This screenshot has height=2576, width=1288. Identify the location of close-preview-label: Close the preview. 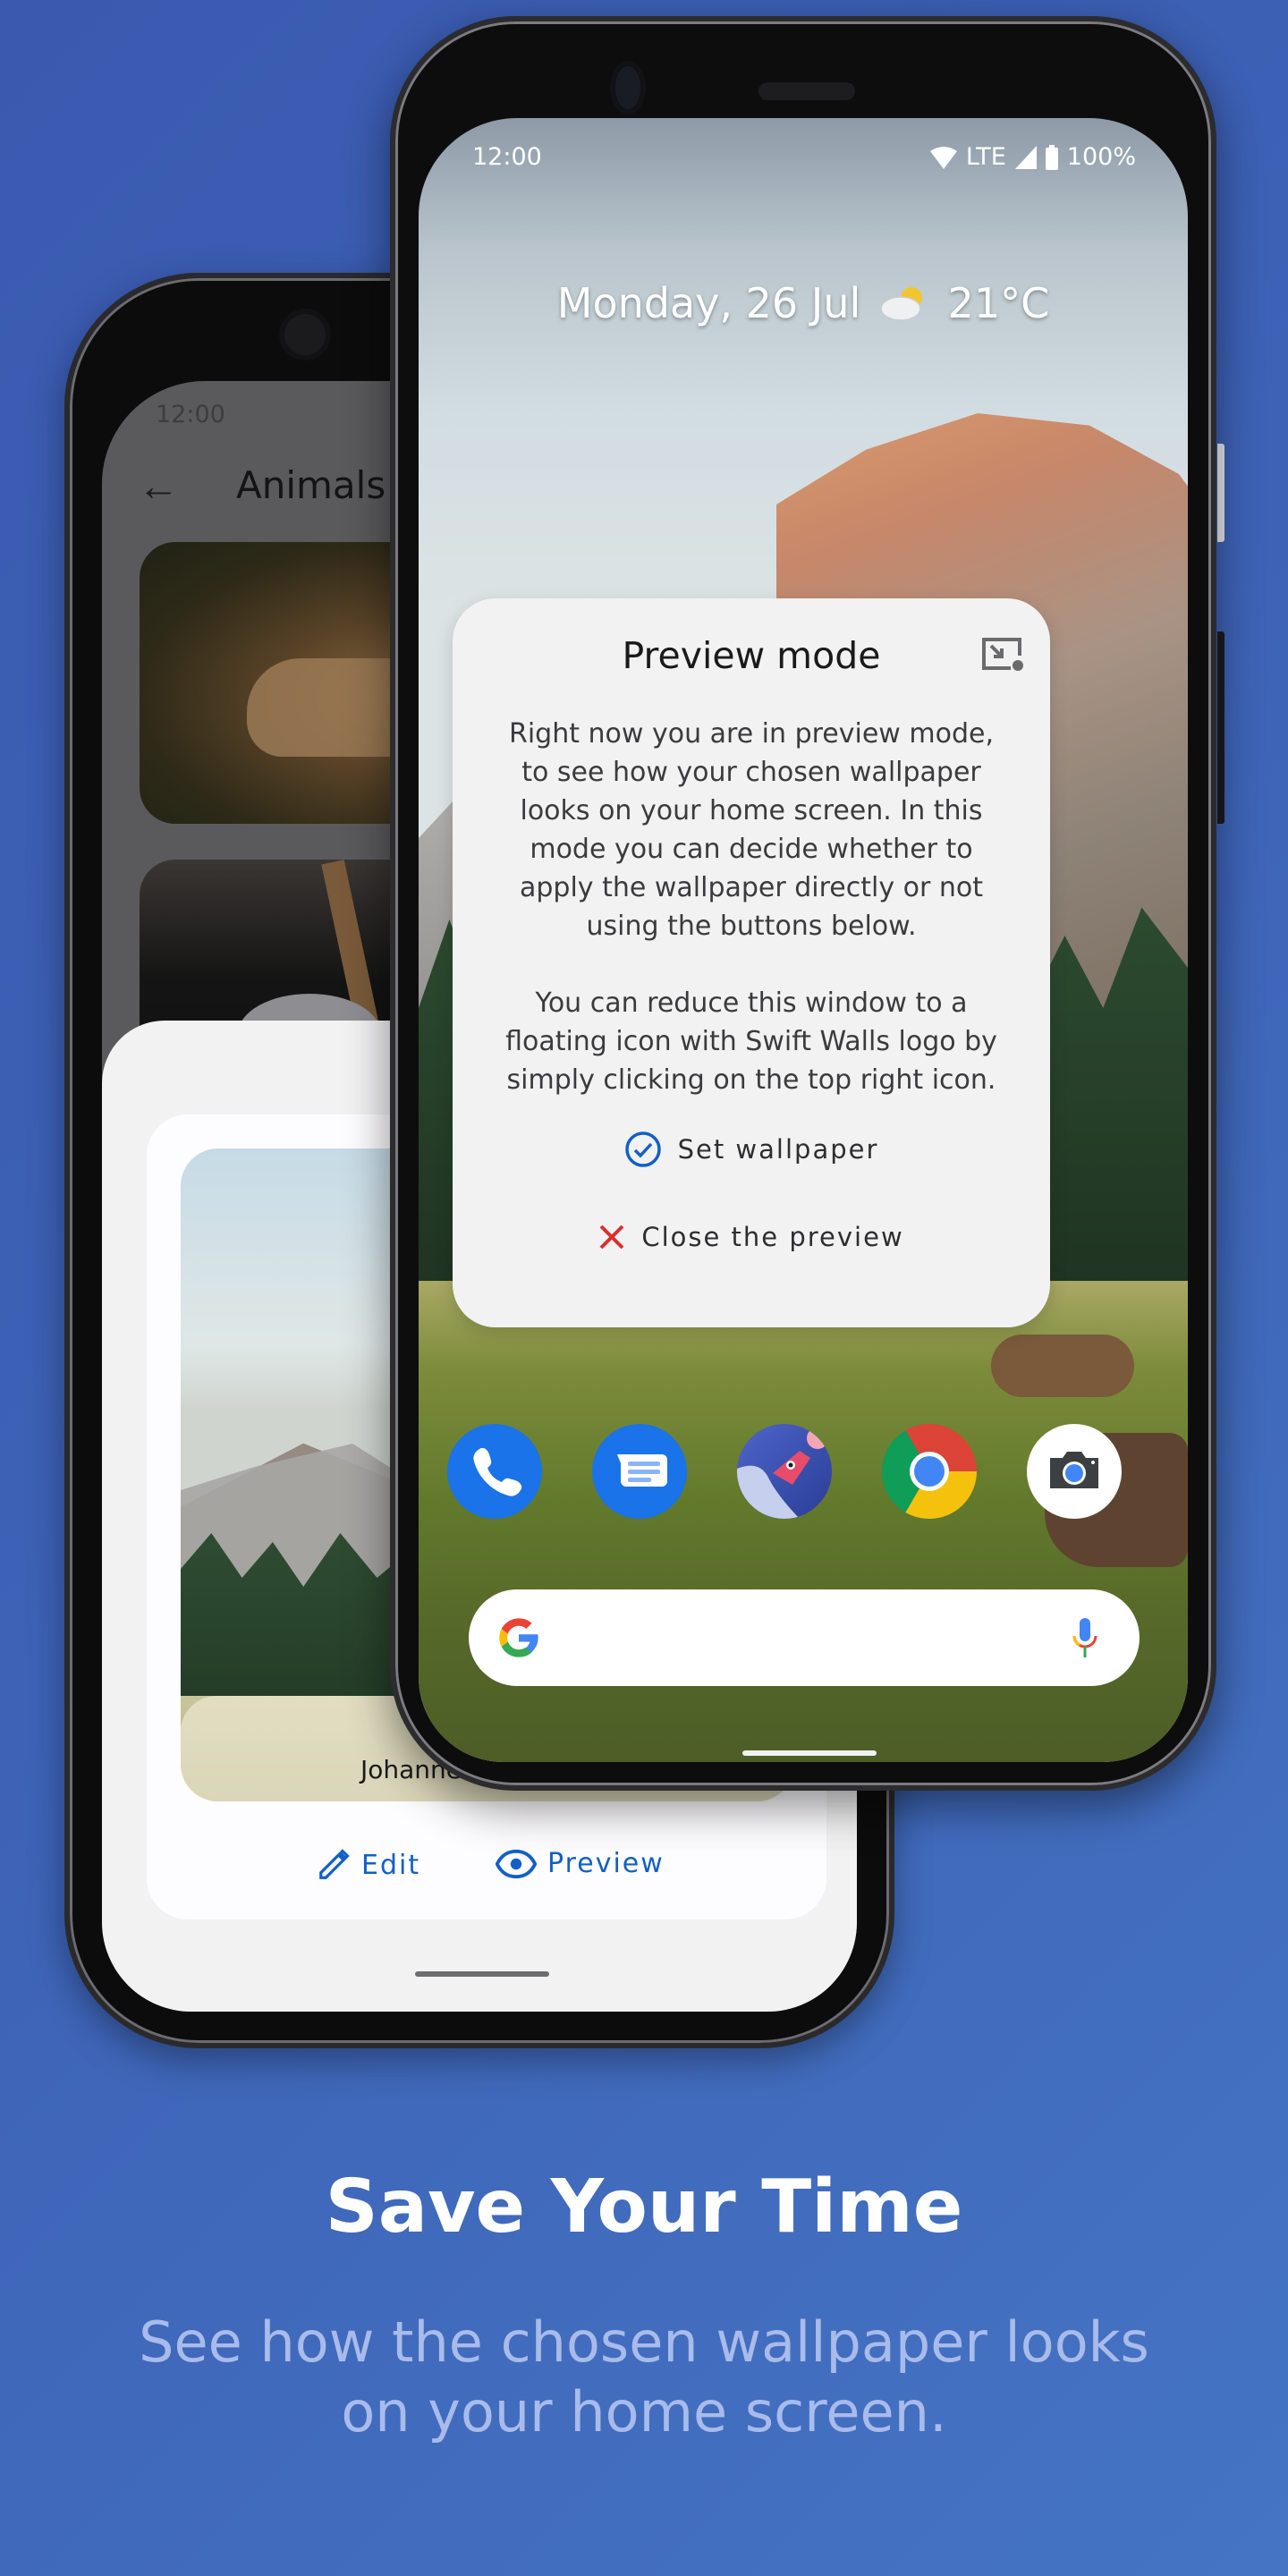
(772, 1237).